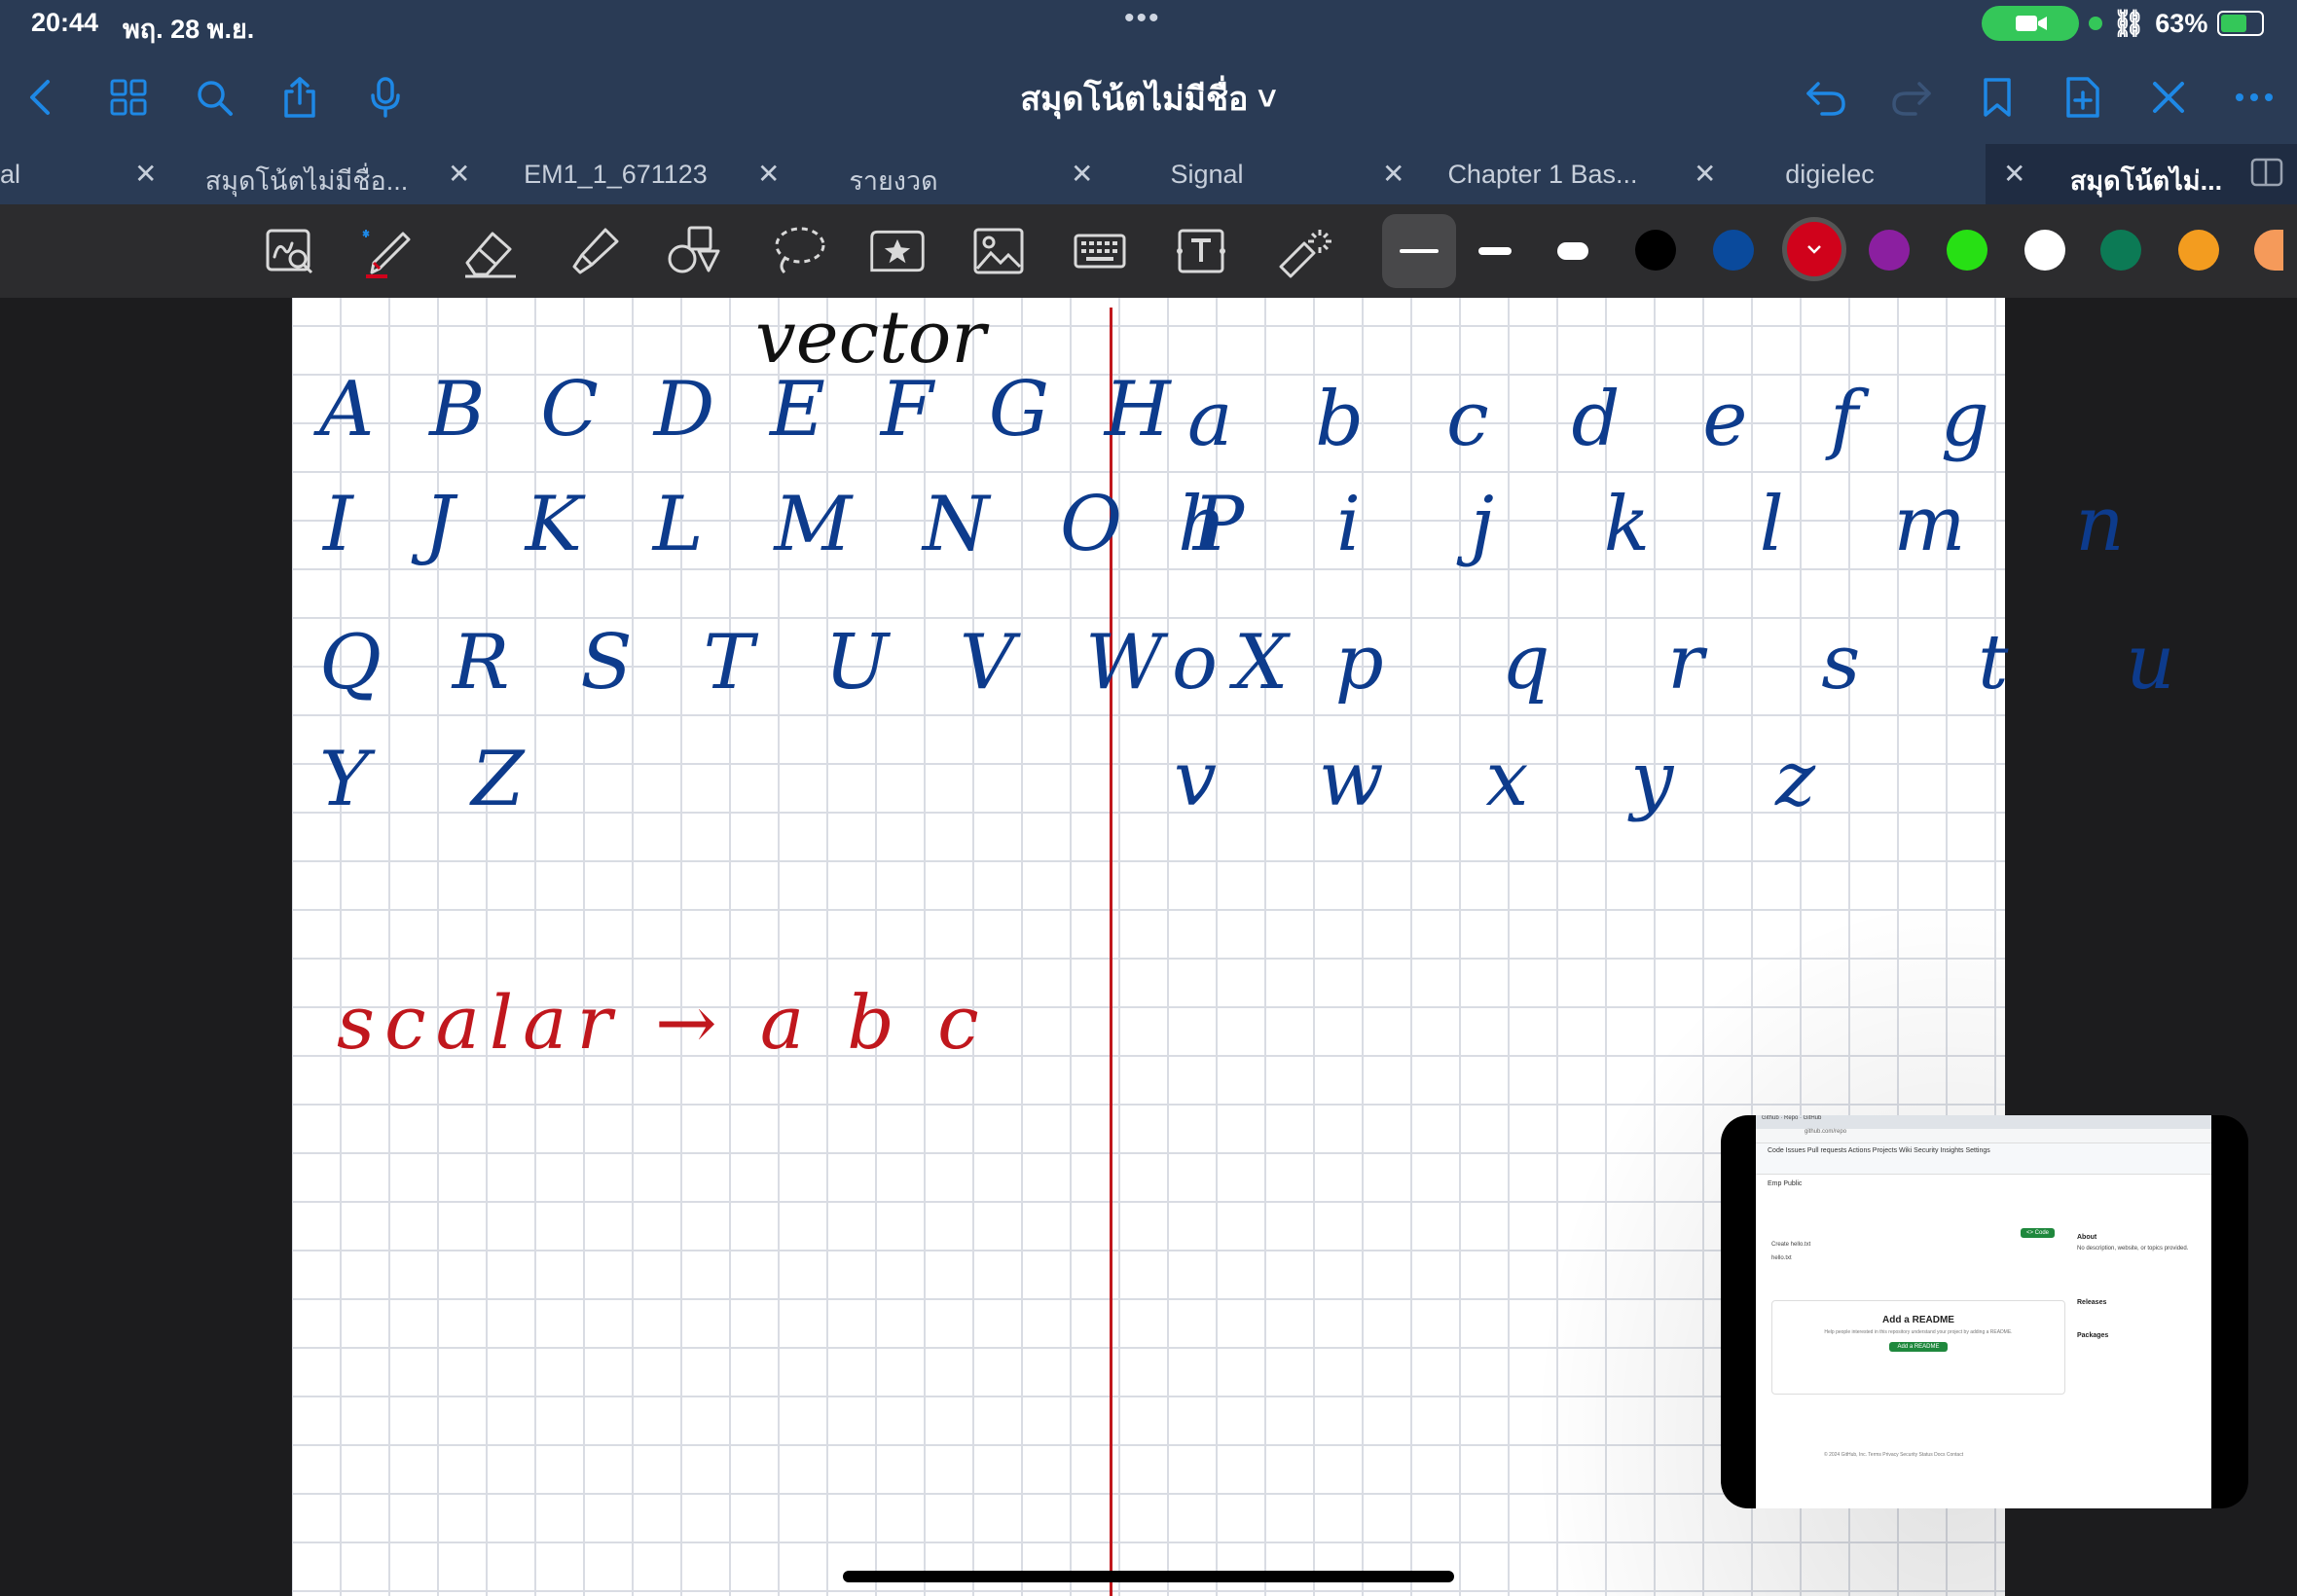 Image resolution: width=2297 pixels, height=1596 pixels. I want to click on more-icon, so click(2254, 97).